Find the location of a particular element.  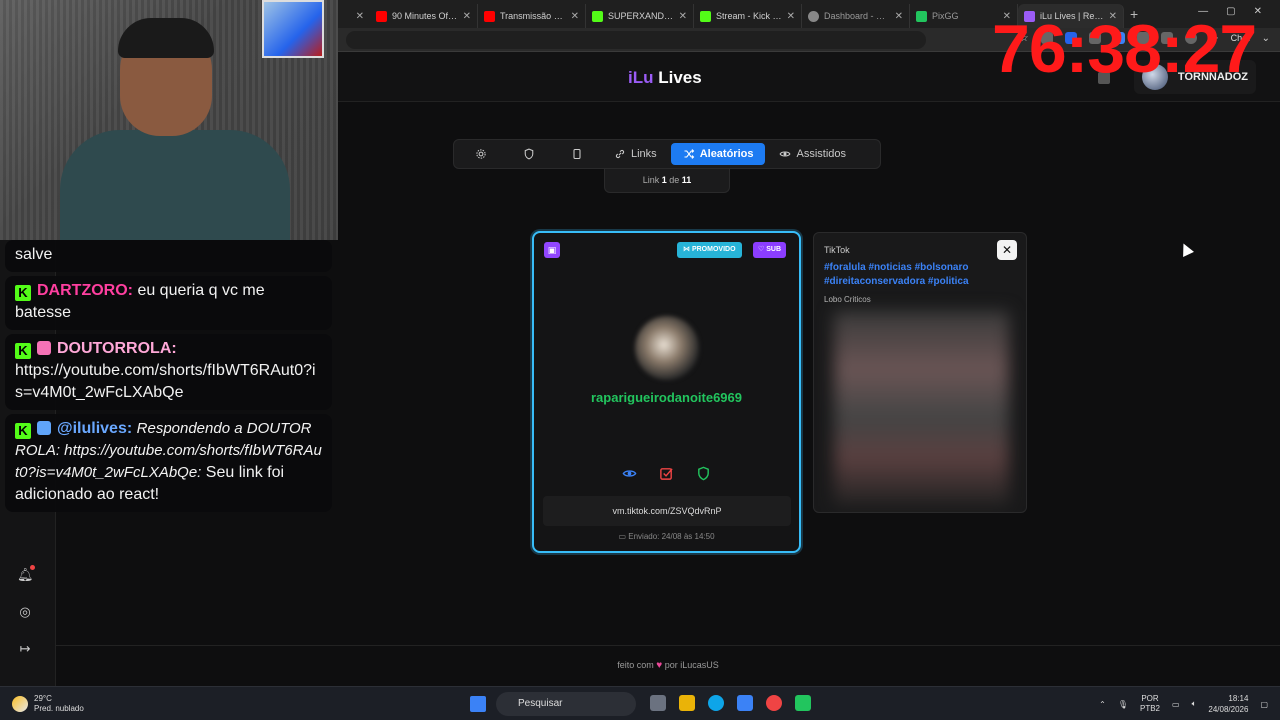

tablet-icon is located at coordinates (577, 154).